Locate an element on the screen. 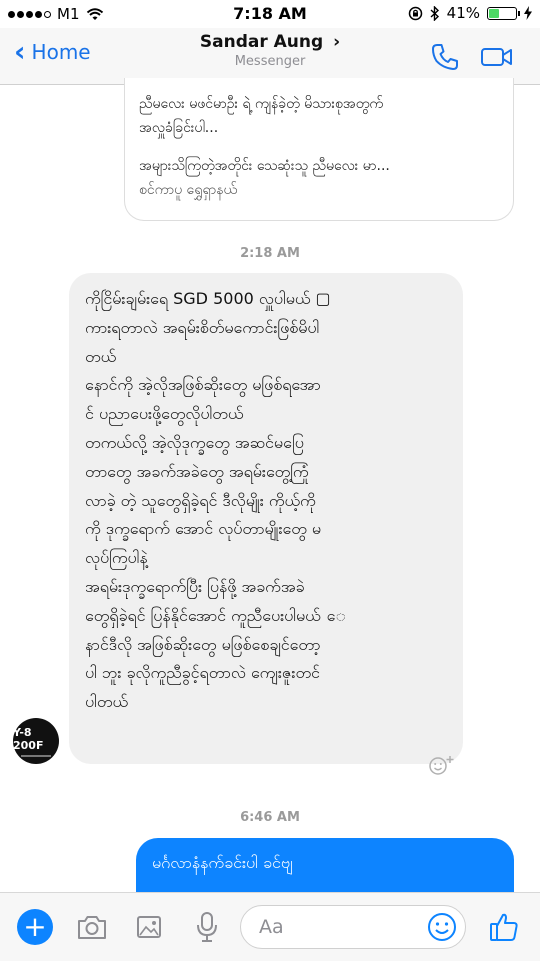  plus-icon: + is located at coordinates (35, 926).